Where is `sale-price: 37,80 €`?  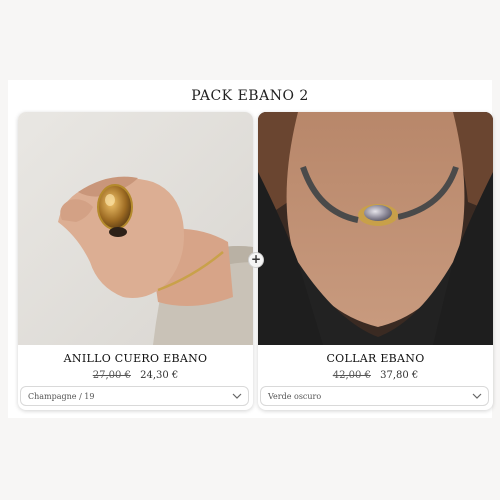
sale-price: 37,80 € is located at coordinates (399, 375).